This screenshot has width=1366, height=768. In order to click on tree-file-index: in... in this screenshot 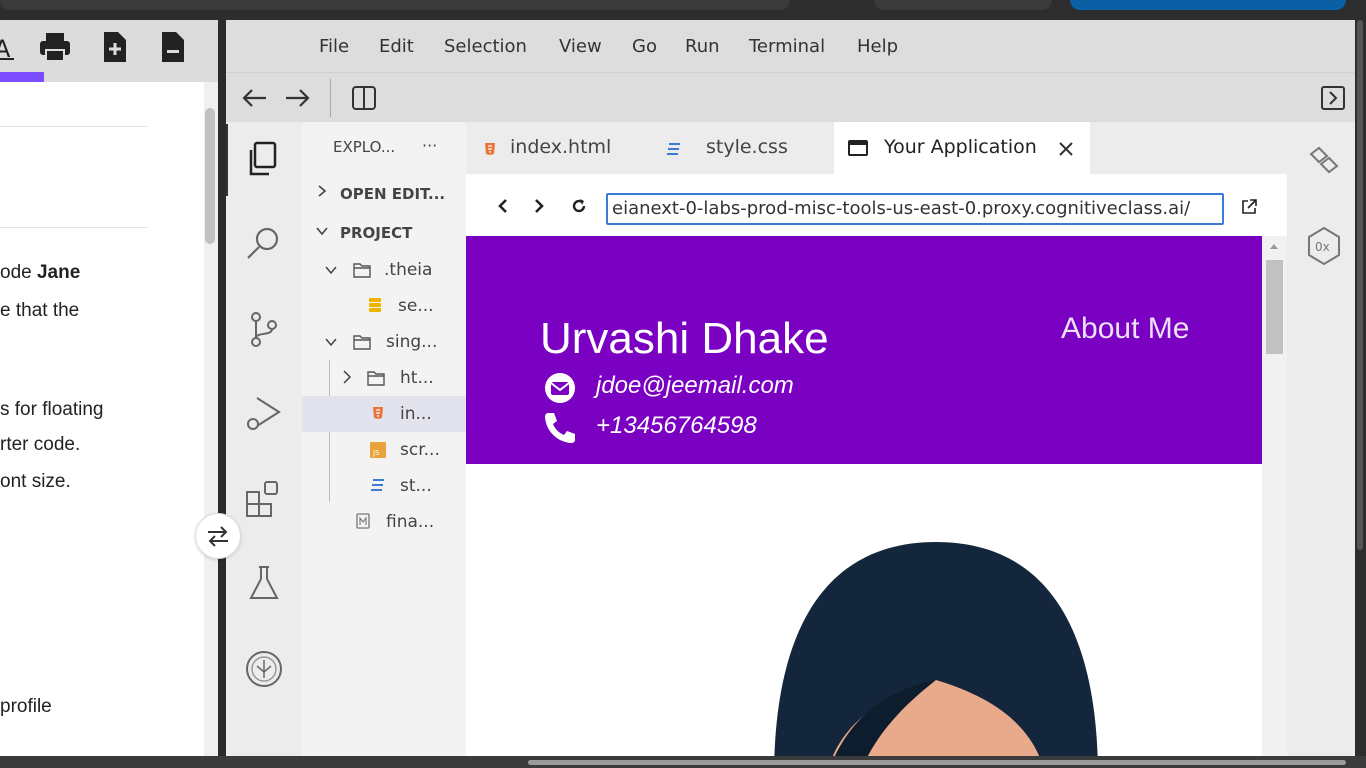, I will do `click(384, 414)`.